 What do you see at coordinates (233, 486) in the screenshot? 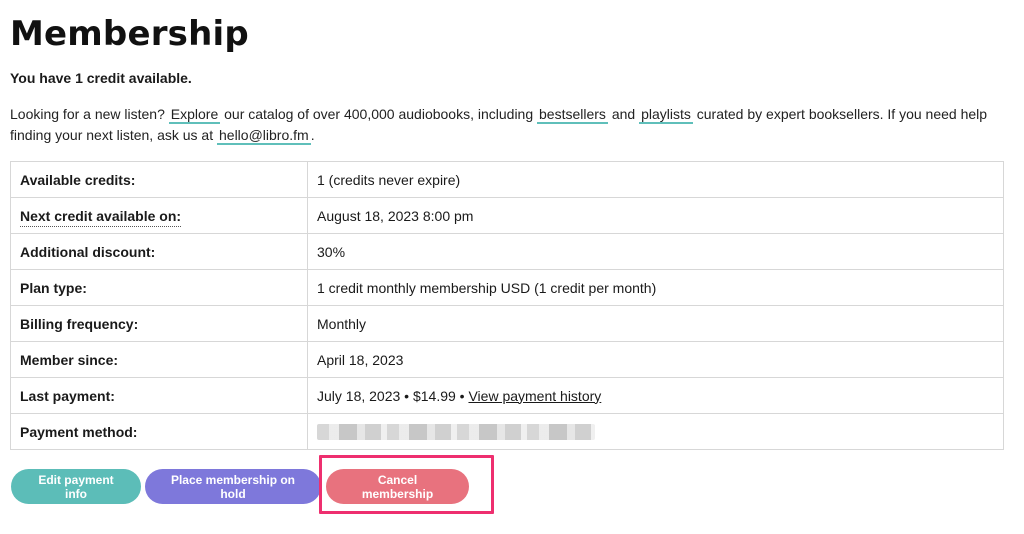
I see `place-on-hold-button: Place membership on hold` at bounding box center [233, 486].